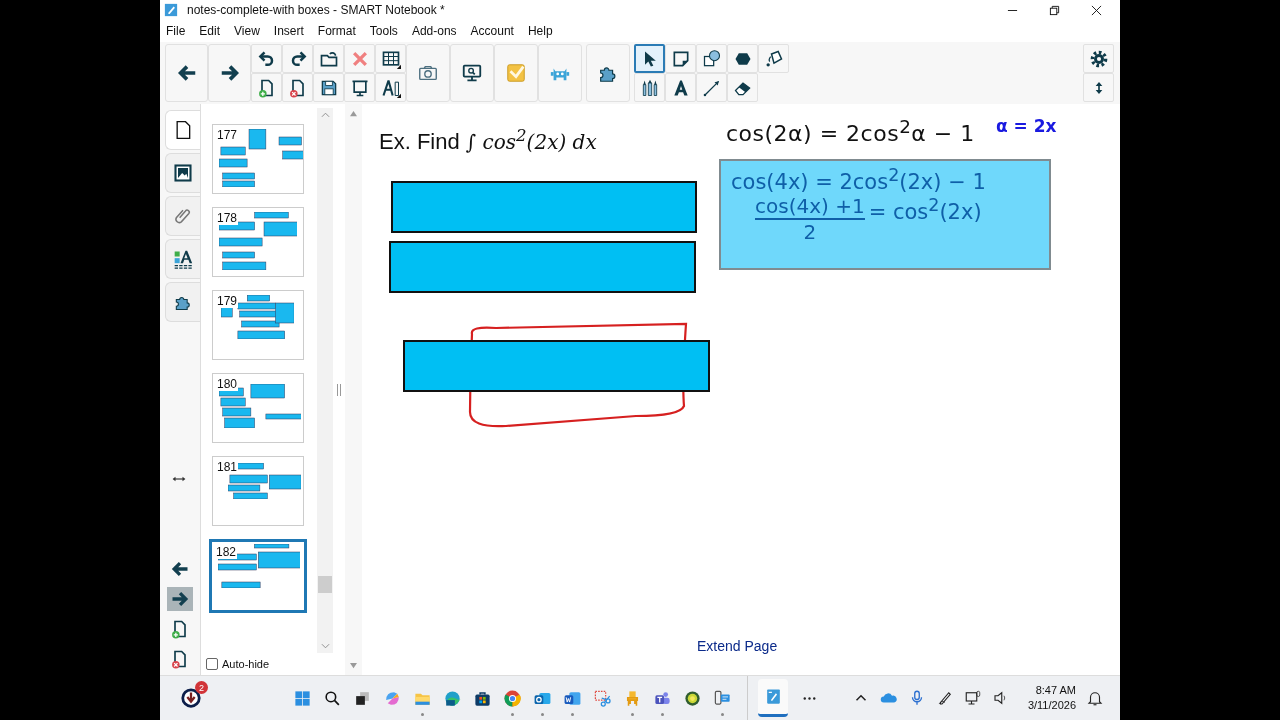 The image size is (1280, 720). I want to click on forward-arrow-icon, so click(180, 599).